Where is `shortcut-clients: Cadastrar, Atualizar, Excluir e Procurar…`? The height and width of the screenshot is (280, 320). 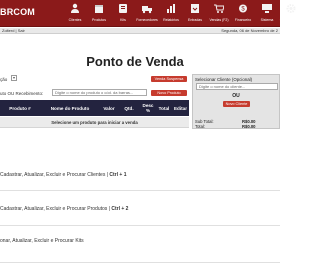 shortcut-clients: Cadastrar, Atualizar, Excluir e Procurar… is located at coordinates (63, 175).